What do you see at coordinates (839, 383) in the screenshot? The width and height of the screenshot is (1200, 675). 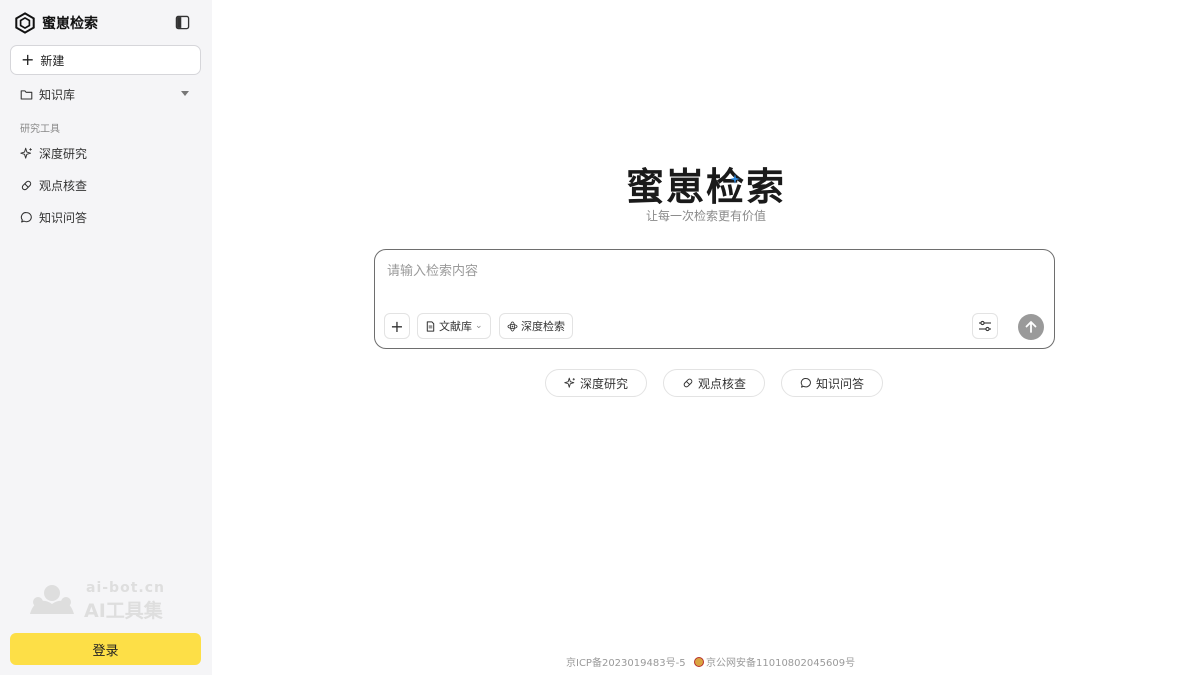 I see `chip-label: 知识问答` at bounding box center [839, 383].